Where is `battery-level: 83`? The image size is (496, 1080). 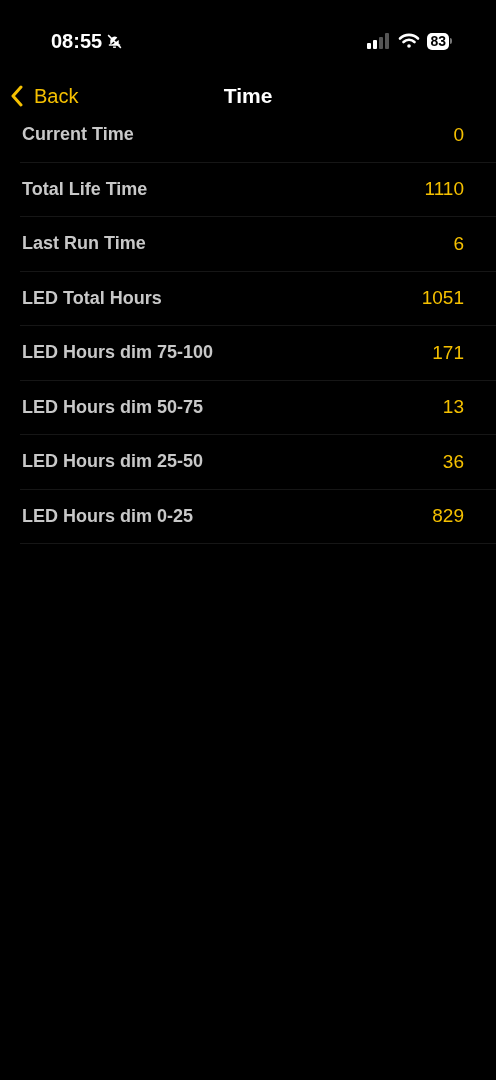
battery-level: 83 is located at coordinates (438, 41).